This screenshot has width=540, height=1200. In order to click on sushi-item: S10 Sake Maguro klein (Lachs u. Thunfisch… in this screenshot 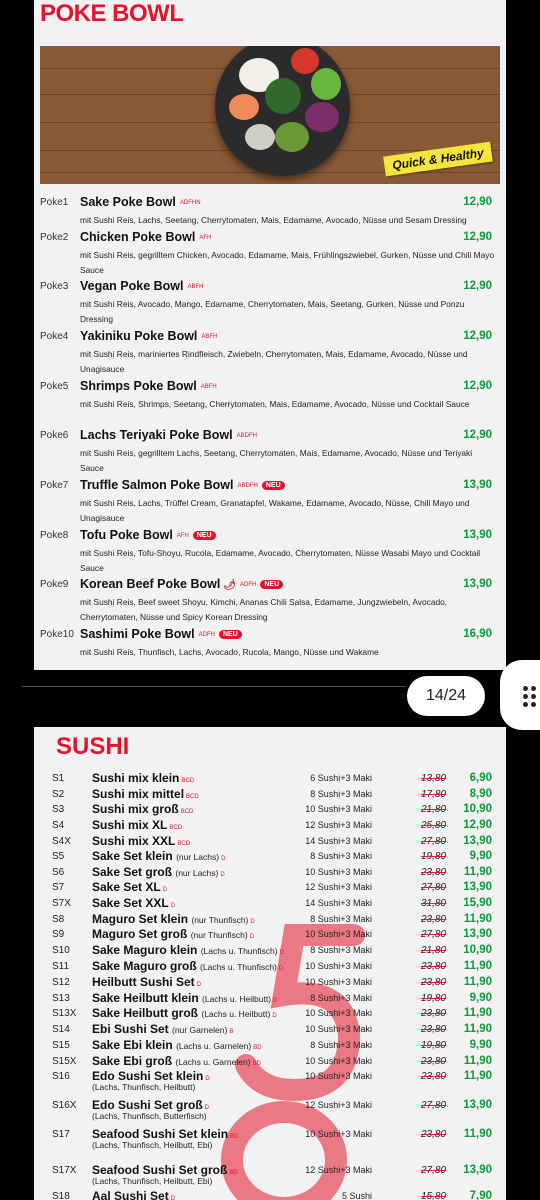, I will do `click(270, 951)`.